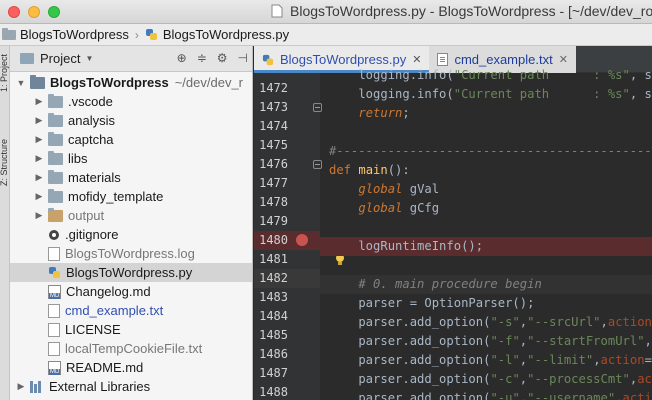  I want to click on root-name: BlogsToWordpress, so click(109, 82).